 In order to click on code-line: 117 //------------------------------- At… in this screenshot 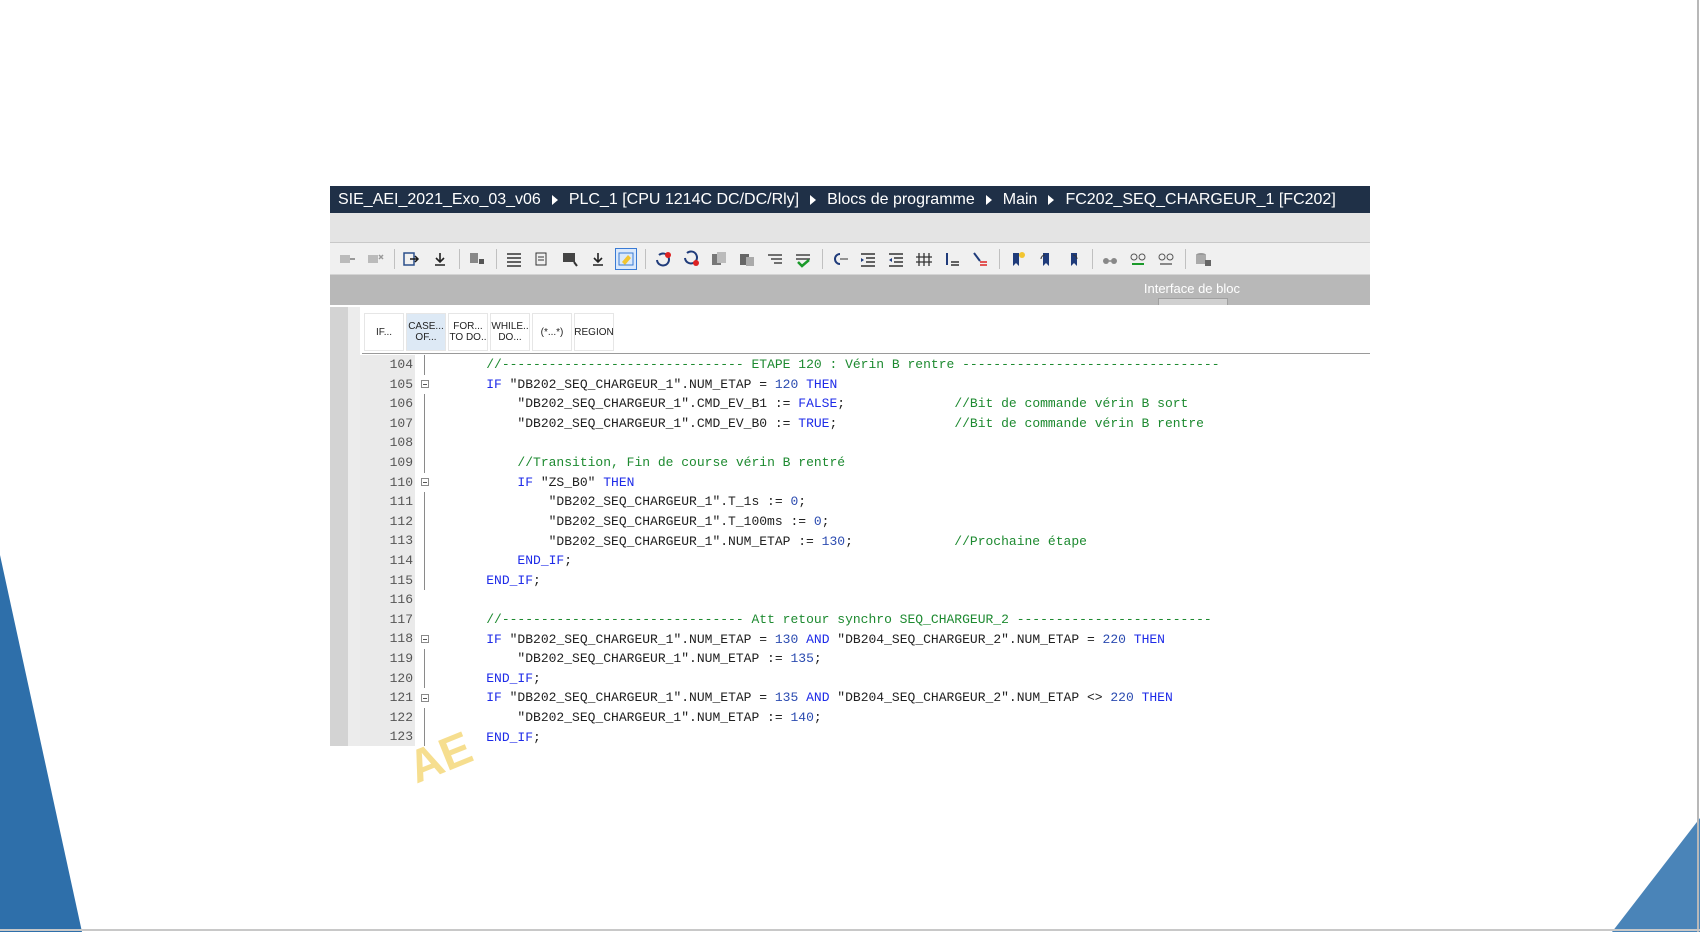, I will do `click(865, 619)`.